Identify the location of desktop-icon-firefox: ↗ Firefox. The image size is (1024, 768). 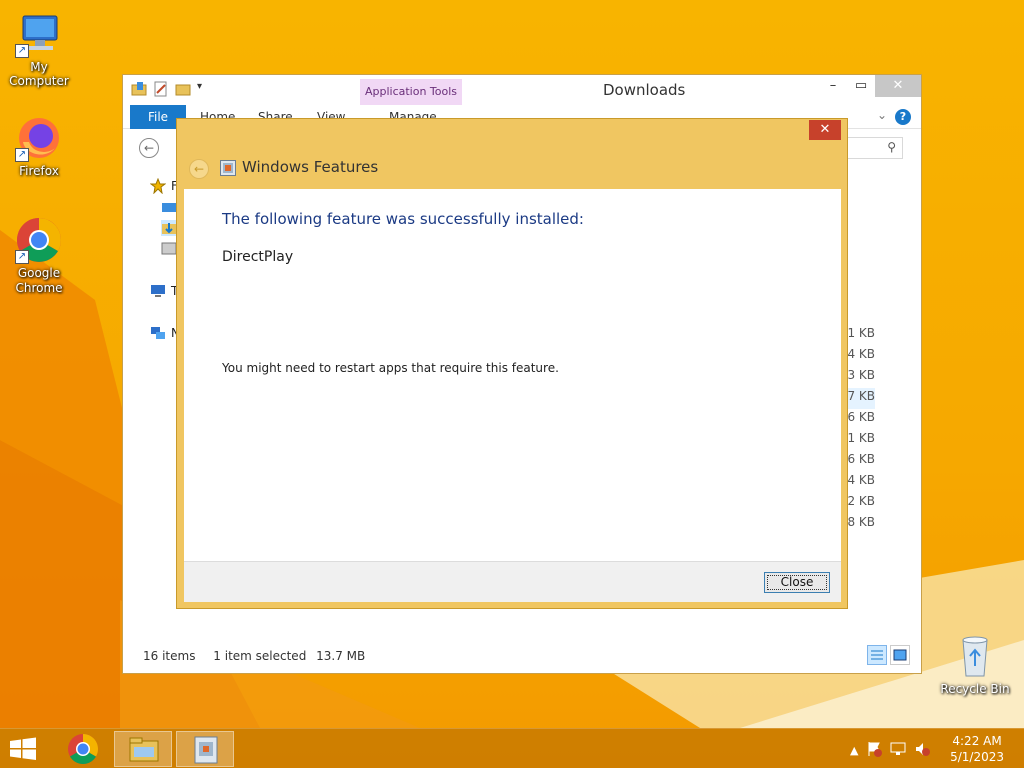
(39, 146).